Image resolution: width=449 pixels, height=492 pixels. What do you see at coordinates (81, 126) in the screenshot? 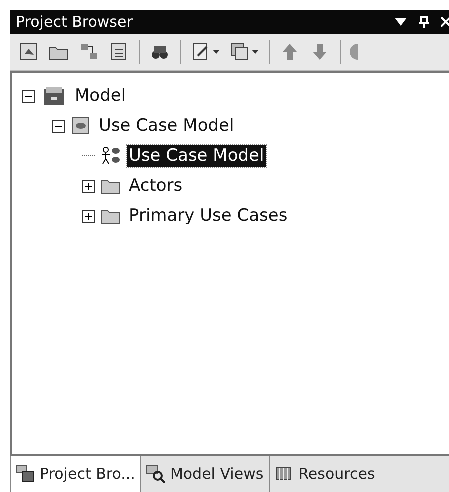
I see `package-icon` at bounding box center [81, 126].